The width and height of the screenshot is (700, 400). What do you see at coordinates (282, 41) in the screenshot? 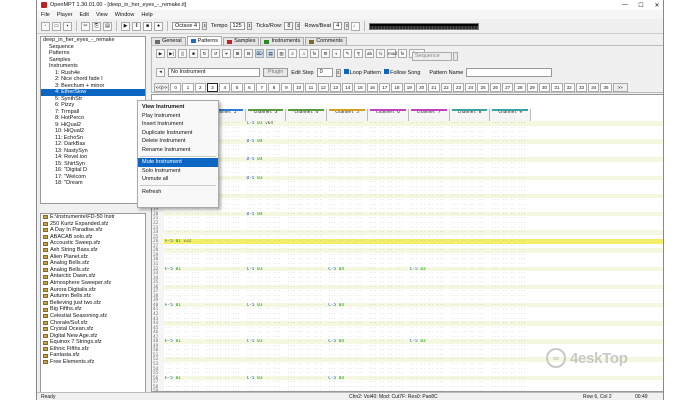
I see `tab-instruments: Instruments` at bounding box center [282, 41].